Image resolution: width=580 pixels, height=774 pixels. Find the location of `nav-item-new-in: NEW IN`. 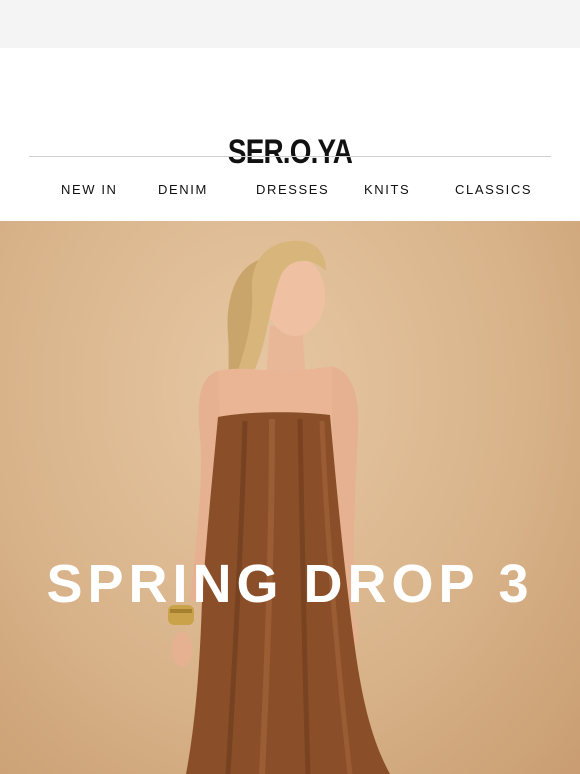

nav-item-new-in: NEW IN is located at coordinates (89, 190).